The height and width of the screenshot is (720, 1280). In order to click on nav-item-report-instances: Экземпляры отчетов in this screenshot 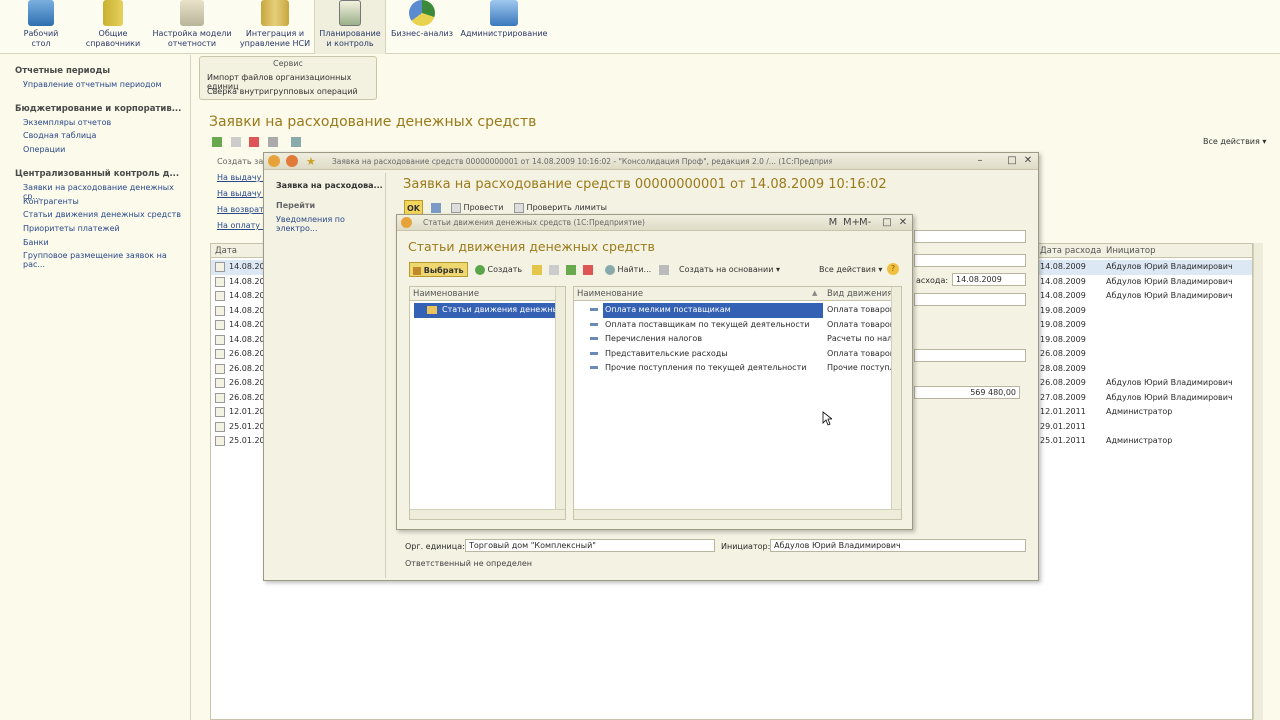, I will do `click(67, 122)`.